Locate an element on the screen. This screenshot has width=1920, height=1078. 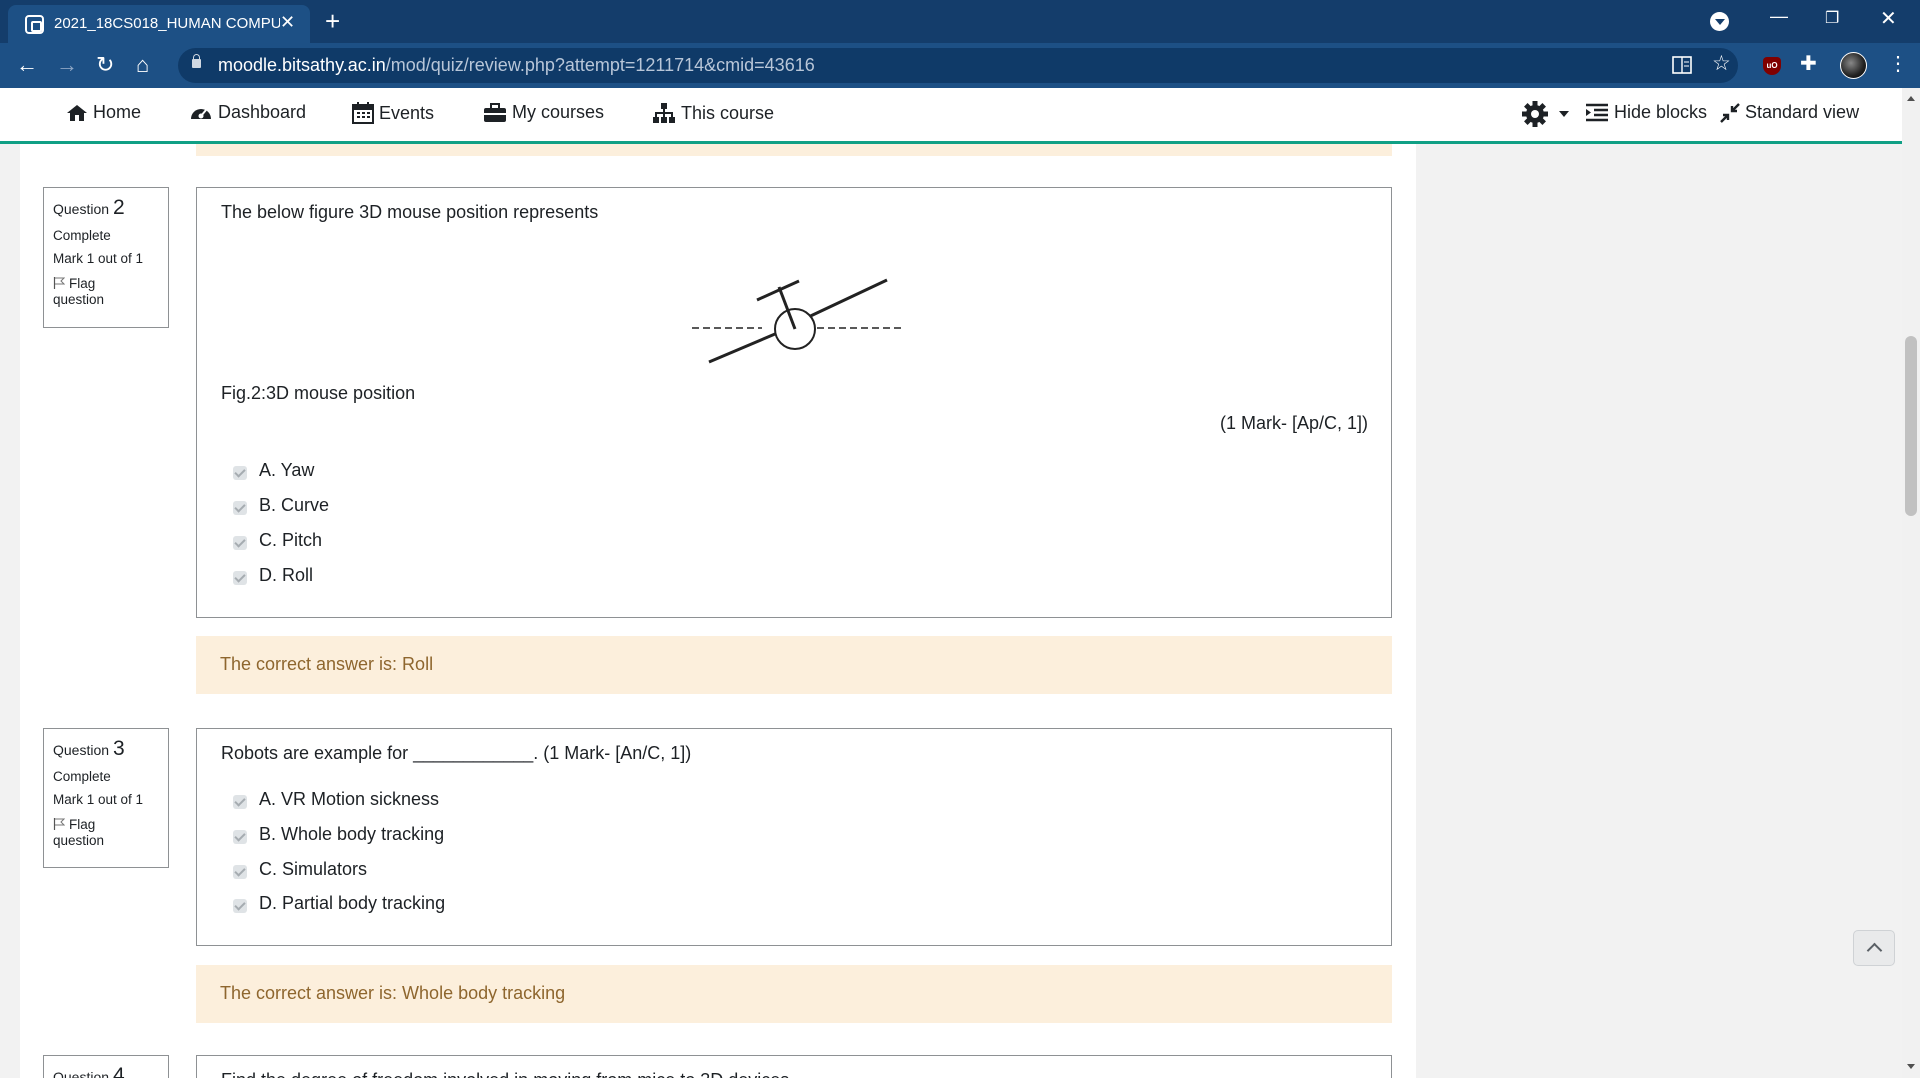
outdent-list-icon is located at coordinates (1597, 112).